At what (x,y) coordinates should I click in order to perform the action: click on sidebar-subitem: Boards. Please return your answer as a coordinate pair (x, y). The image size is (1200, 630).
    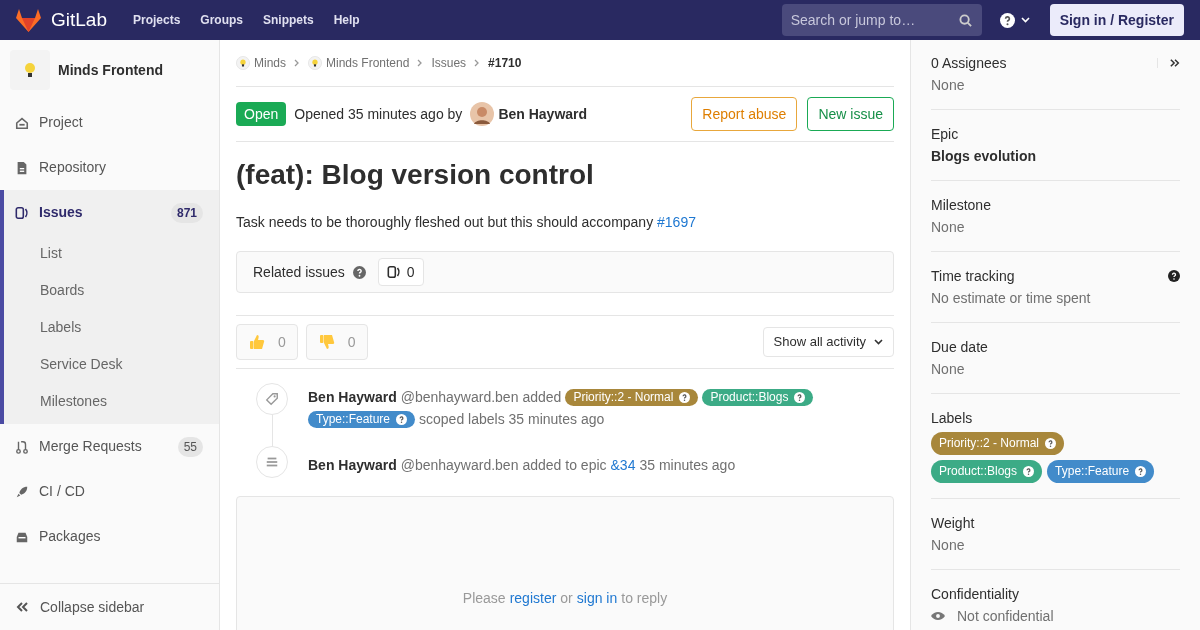
    Looking at the image, I should click on (111, 290).